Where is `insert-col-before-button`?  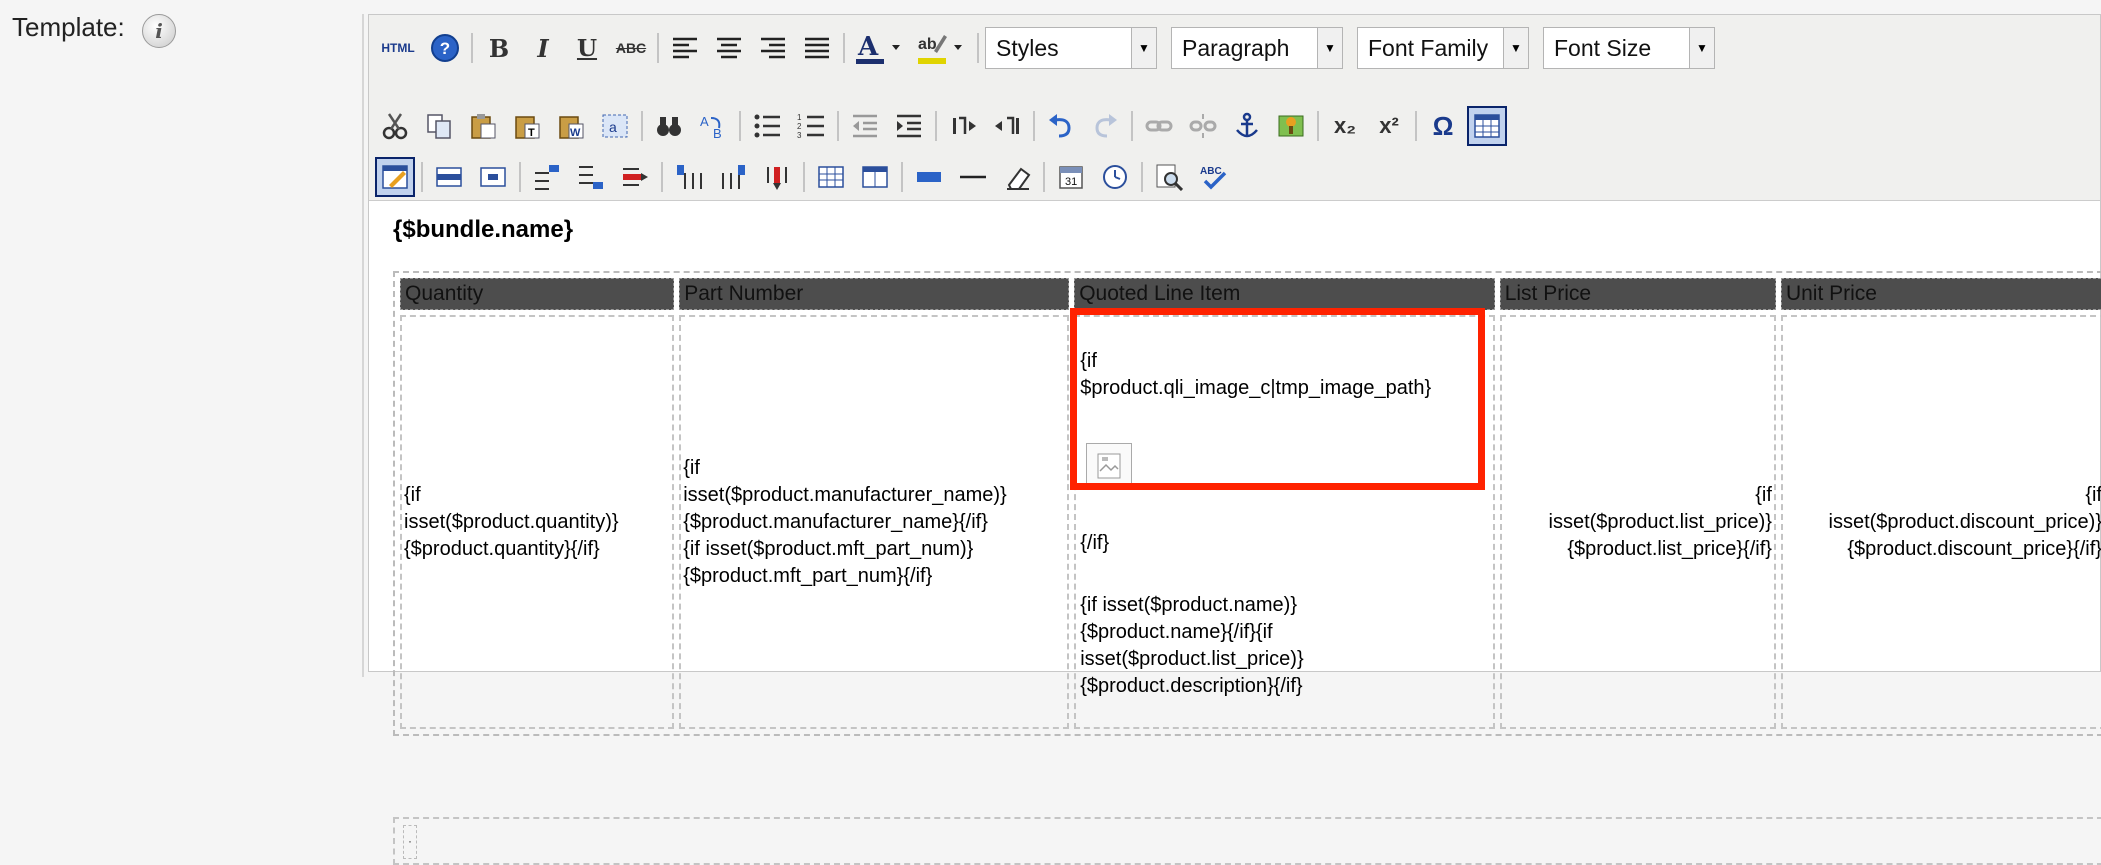
insert-col-before-button is located at coordinates (689, 177).